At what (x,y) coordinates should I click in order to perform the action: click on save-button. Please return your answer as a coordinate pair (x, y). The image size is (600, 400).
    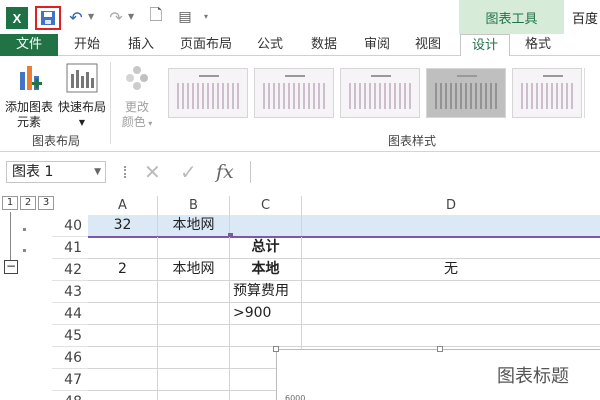
    Looking at the image, I should click on (48, 18).